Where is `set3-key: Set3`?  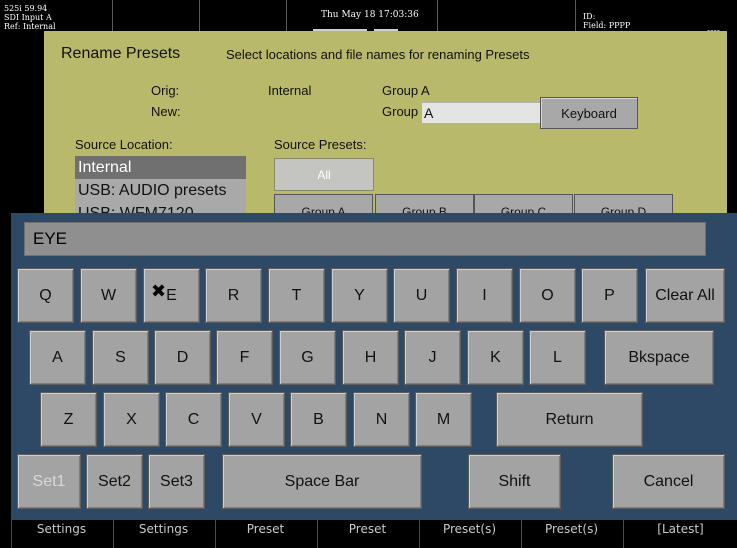
set3-key: Set3 is located at coordinates (176, 481).